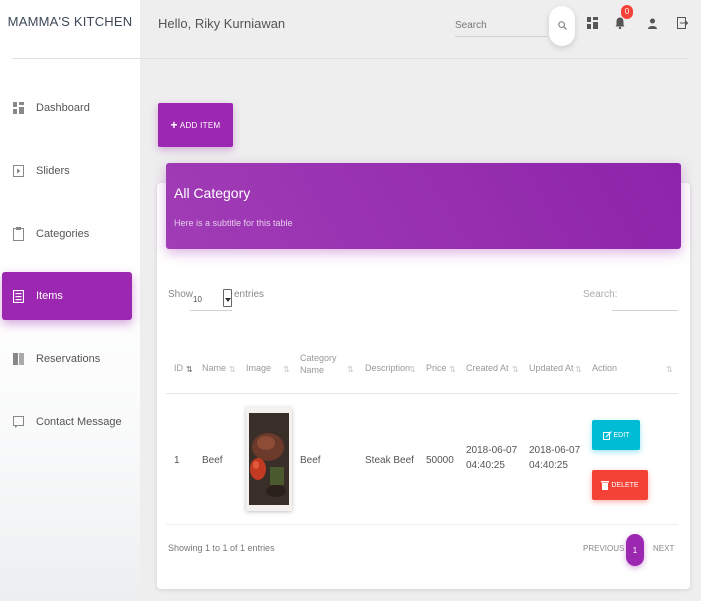  I want to click on search-button, so click(562, 26).